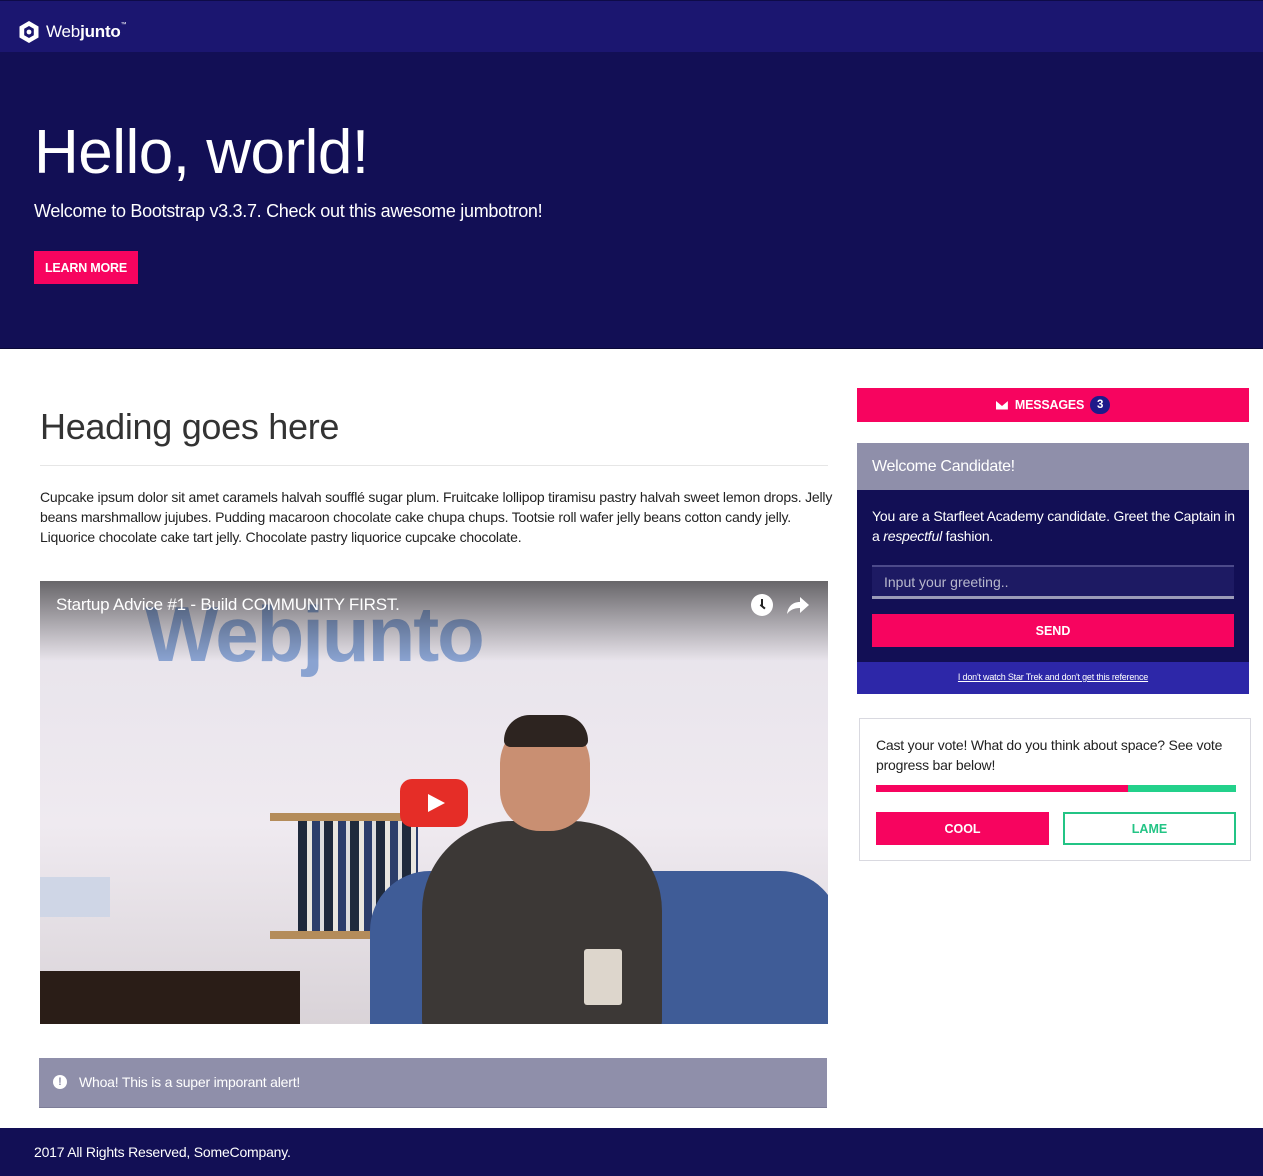 This screenshot has height=1176, width=1263. I want to click on envelope-icon, so click(1001, 405).